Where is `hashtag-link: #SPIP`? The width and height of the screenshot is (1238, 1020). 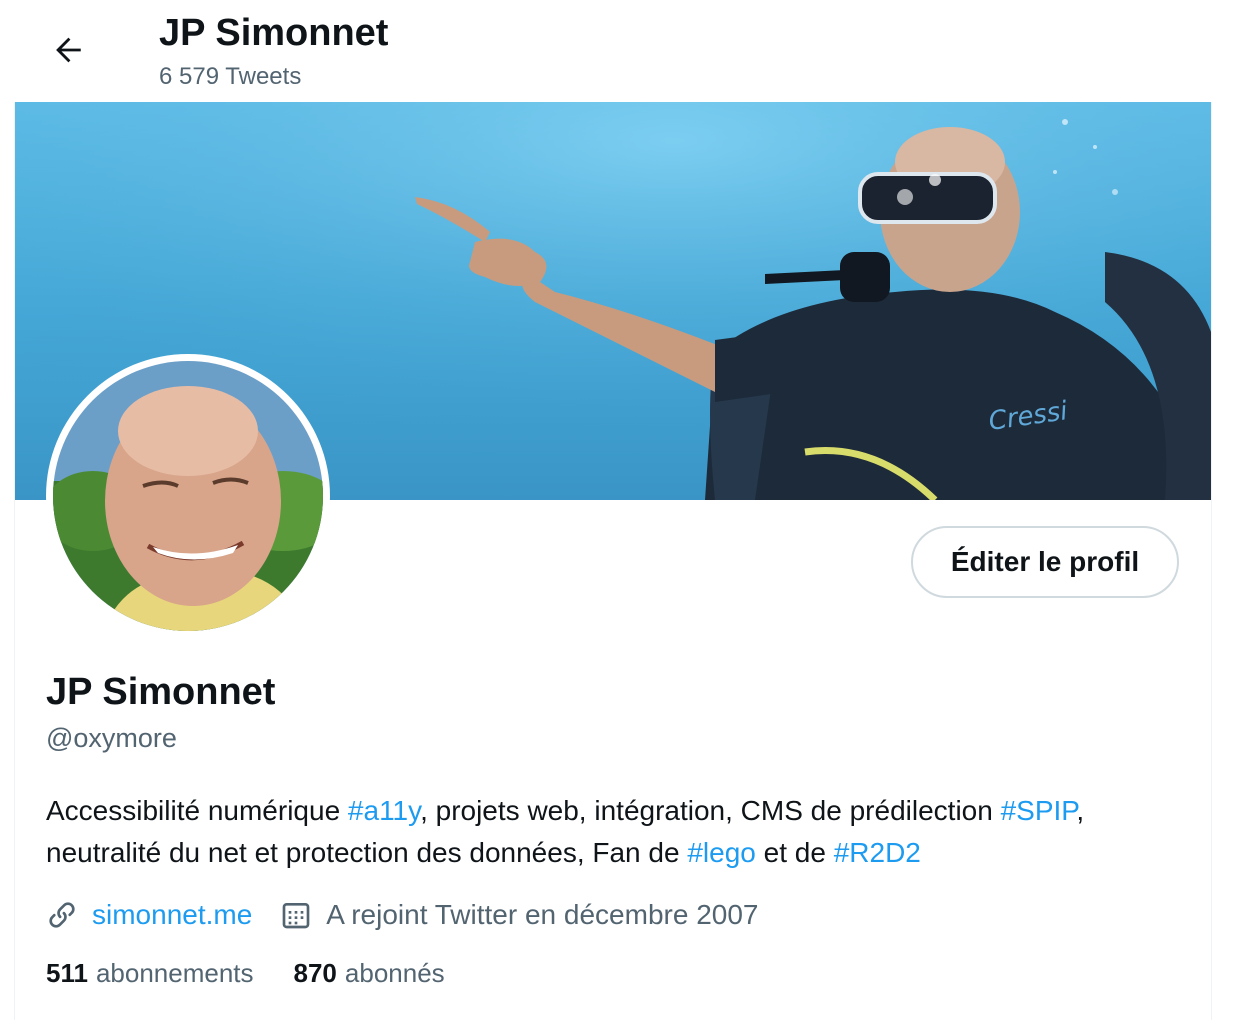
hashtag-link: #SPIP is located at coordinates (1039, 810).